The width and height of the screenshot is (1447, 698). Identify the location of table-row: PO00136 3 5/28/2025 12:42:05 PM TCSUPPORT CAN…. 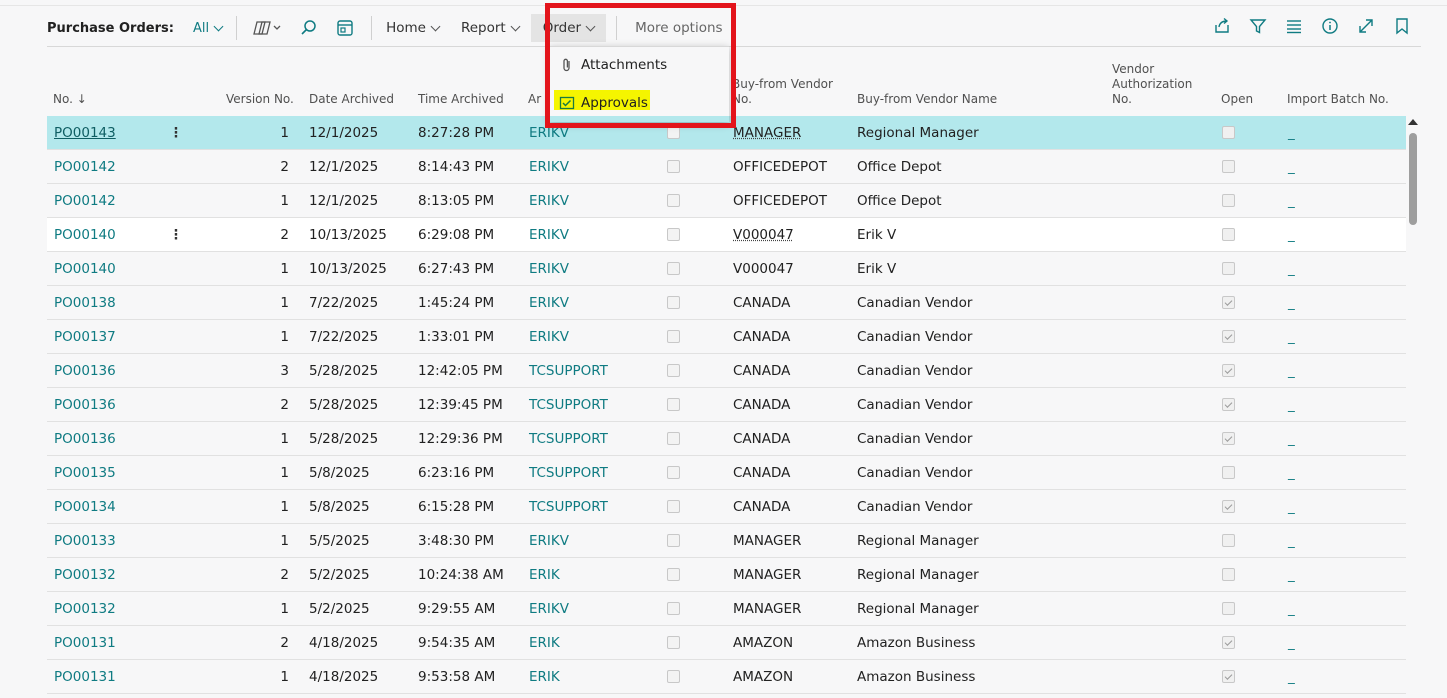
(726, 371).